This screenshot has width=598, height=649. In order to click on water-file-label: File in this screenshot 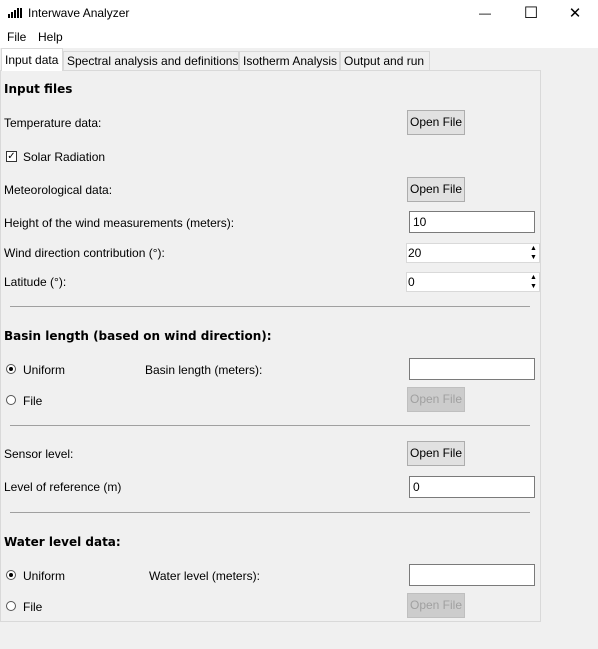, I will do `click(33, 607)`.